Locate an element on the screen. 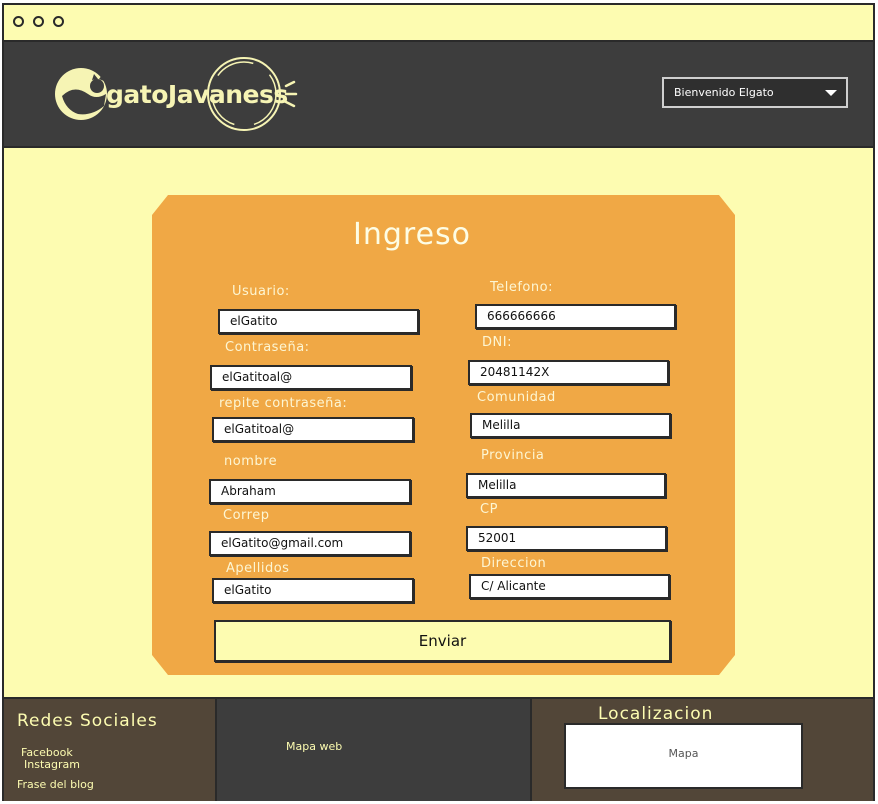  phone-label: Telefono: is located at coordinates (521, 287).